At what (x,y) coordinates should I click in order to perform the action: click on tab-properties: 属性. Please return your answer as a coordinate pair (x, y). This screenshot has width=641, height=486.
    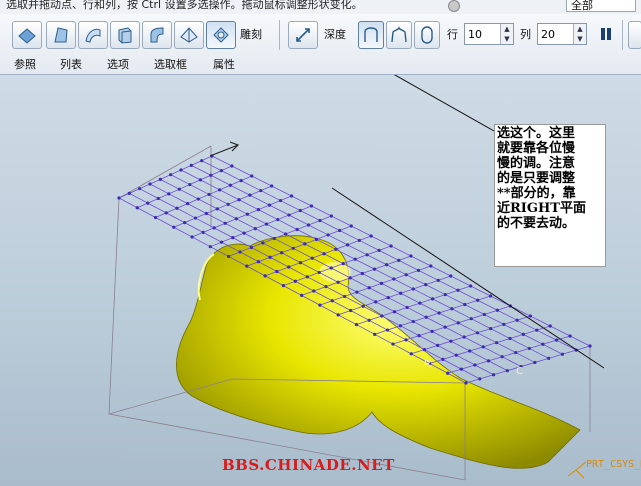
    Looking at the image, I should click on (224, 64).